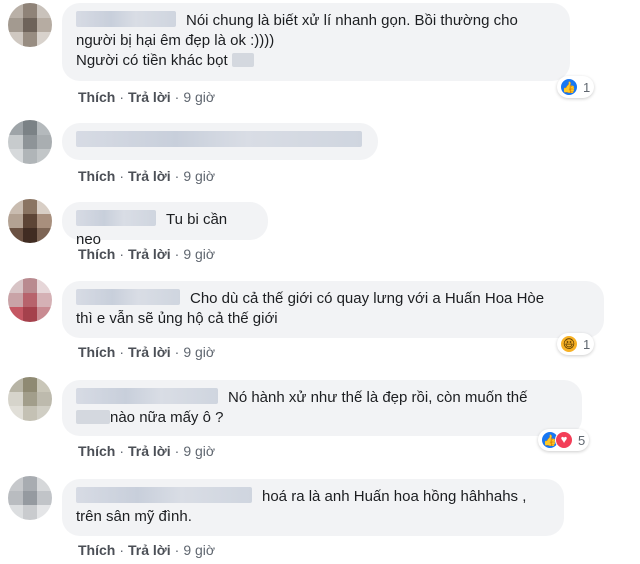  What do you see at coordinates (394, 496) in the screenshot?
I see `comment-text-line: hoá ra là anh Huấn hoa hồng hâhhahs ,` at bounding box center [394, 496].